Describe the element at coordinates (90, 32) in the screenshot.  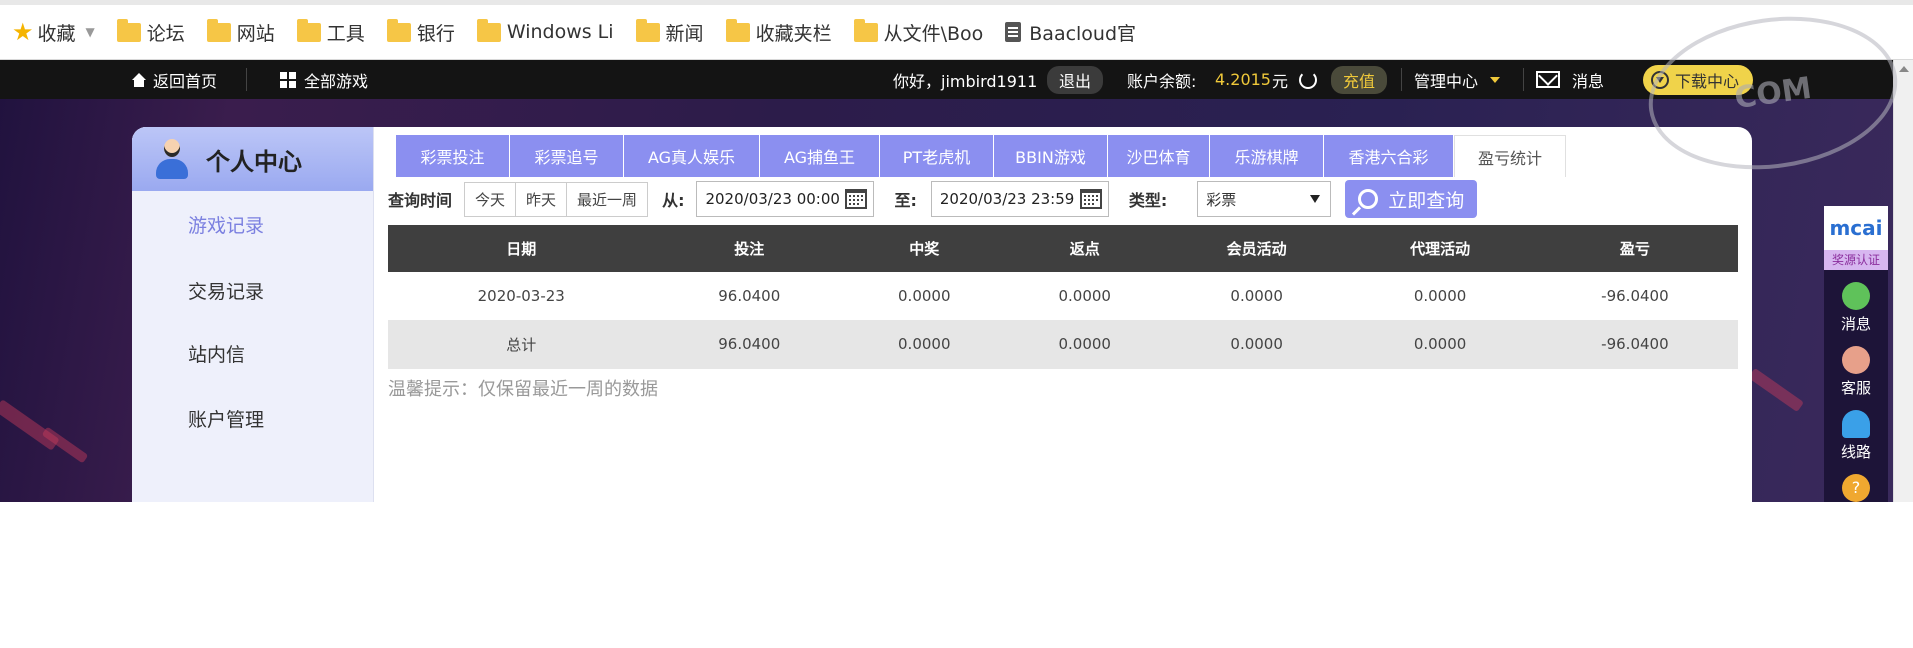
I see `chevron-down-icon: ▼` at that location.